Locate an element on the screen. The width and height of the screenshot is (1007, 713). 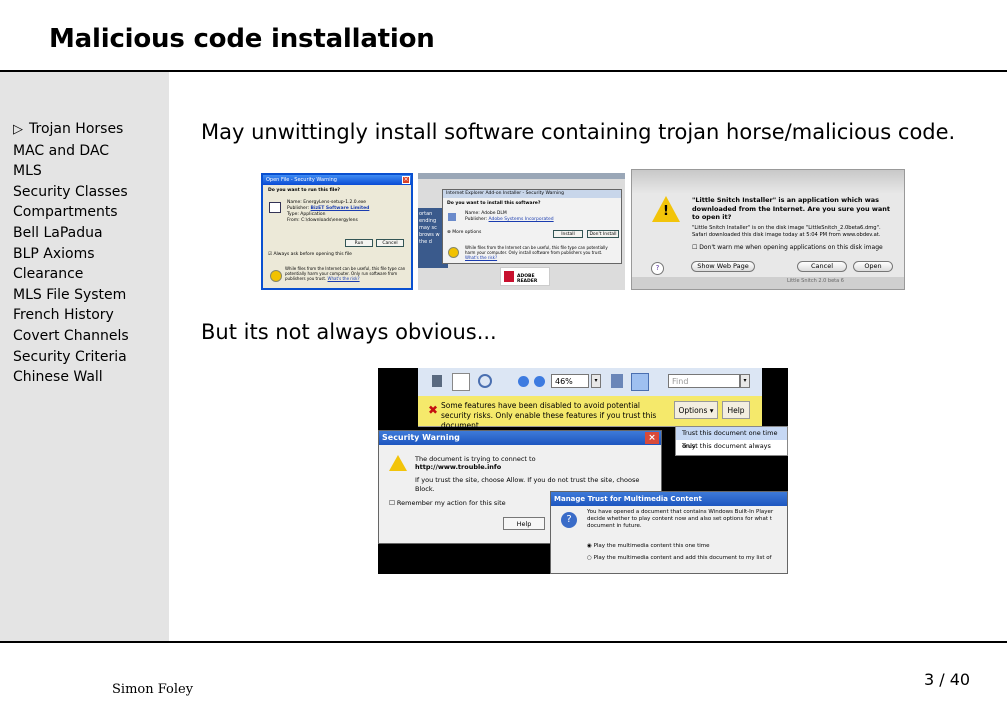
options-button: Options ▾ is located at coordinates (696, 410).